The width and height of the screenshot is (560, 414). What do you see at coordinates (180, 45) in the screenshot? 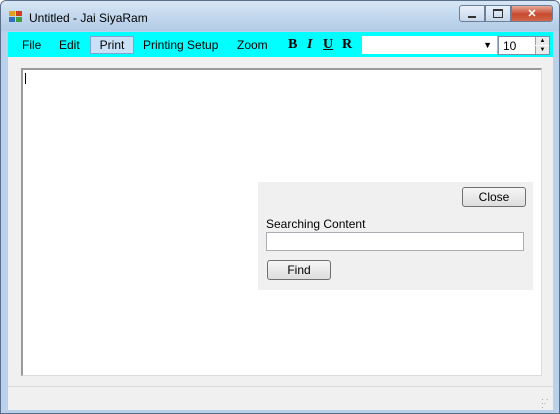
I see `menu-printing-setup: Printing Setup` at bounding box center [180, 45].